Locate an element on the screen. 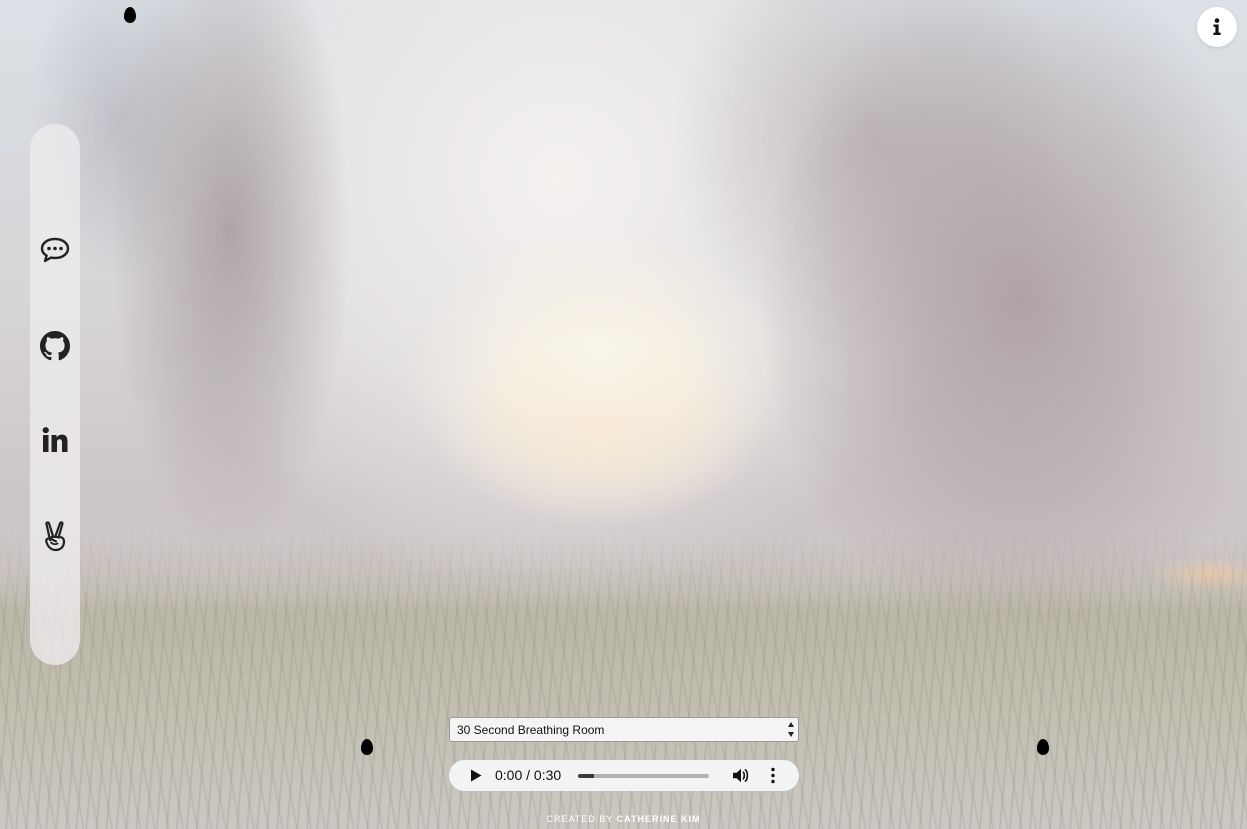  info-button is located at coordinates (1217, 27).